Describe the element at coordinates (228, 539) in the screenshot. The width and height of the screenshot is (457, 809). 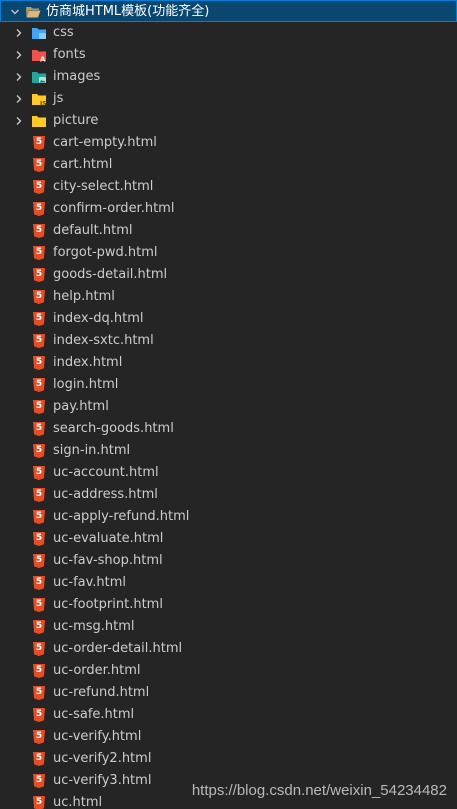
I see `file-row: uc-evaluate.html` at that location.